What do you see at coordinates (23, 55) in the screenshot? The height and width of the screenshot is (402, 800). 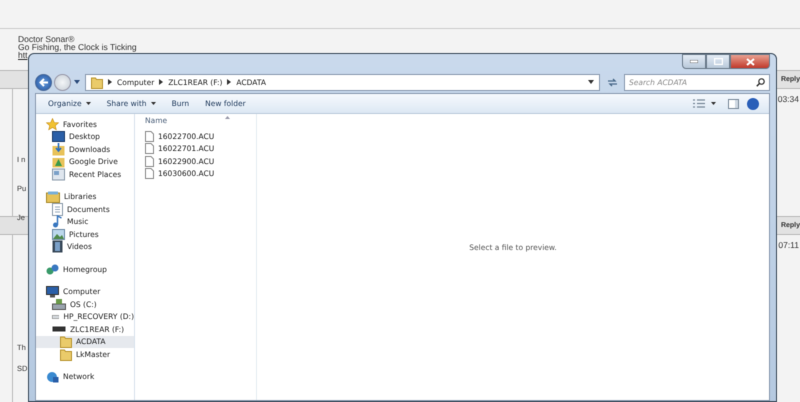 I see `signature-link: htt` at bounding box center [23, 55].